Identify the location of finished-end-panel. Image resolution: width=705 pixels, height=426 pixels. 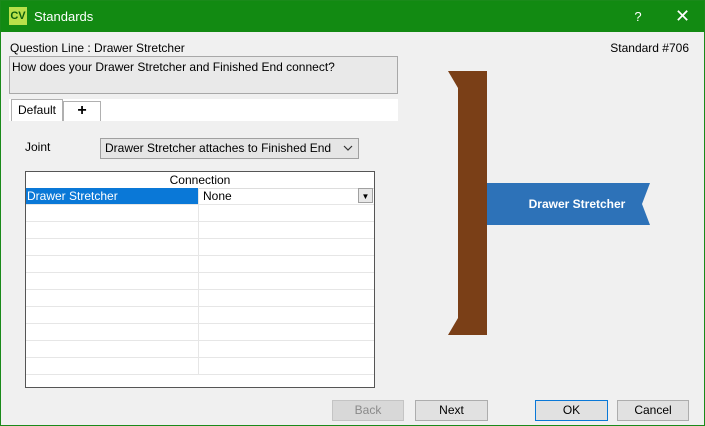
(467, 203).